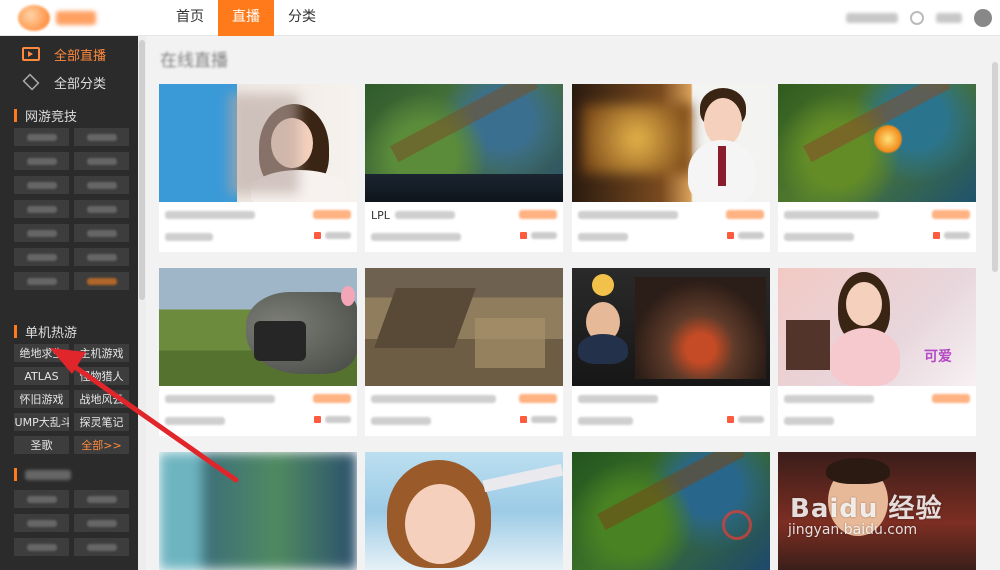 The image size is (1000, 570). I want to click on category-tag-atlas: ATLAS, so click(41, 376).